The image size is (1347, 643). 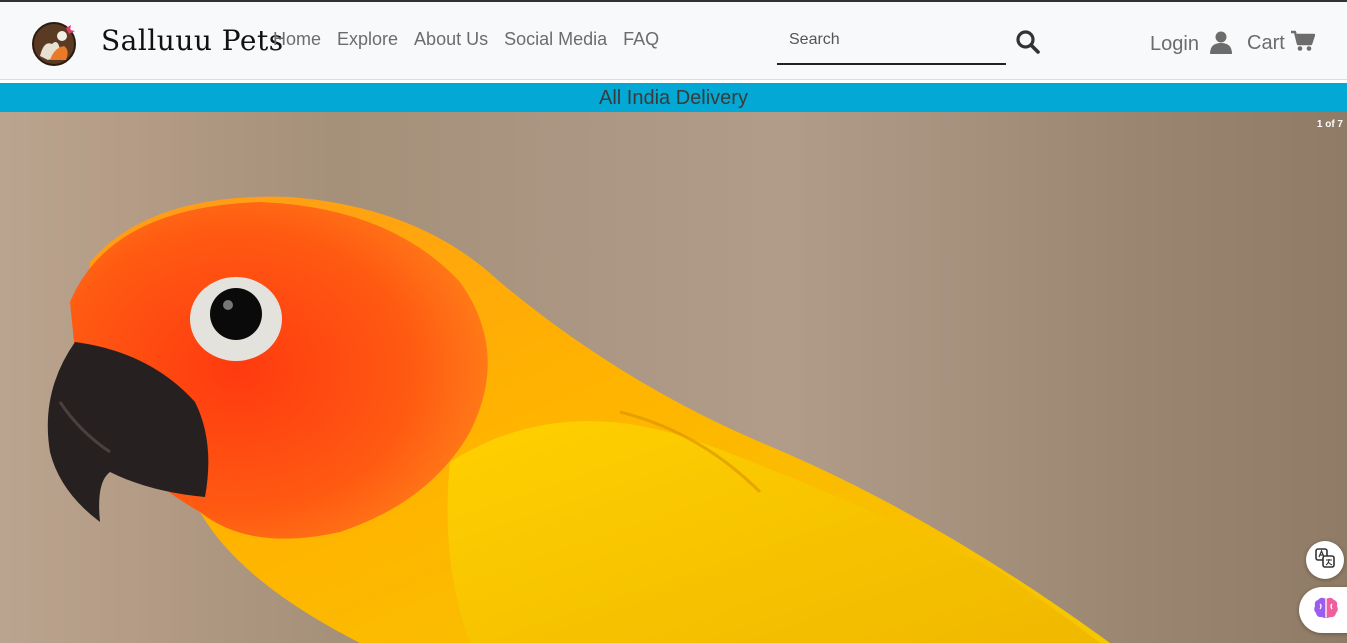 I want to click on translate-button, so click(x=1325, y=560).